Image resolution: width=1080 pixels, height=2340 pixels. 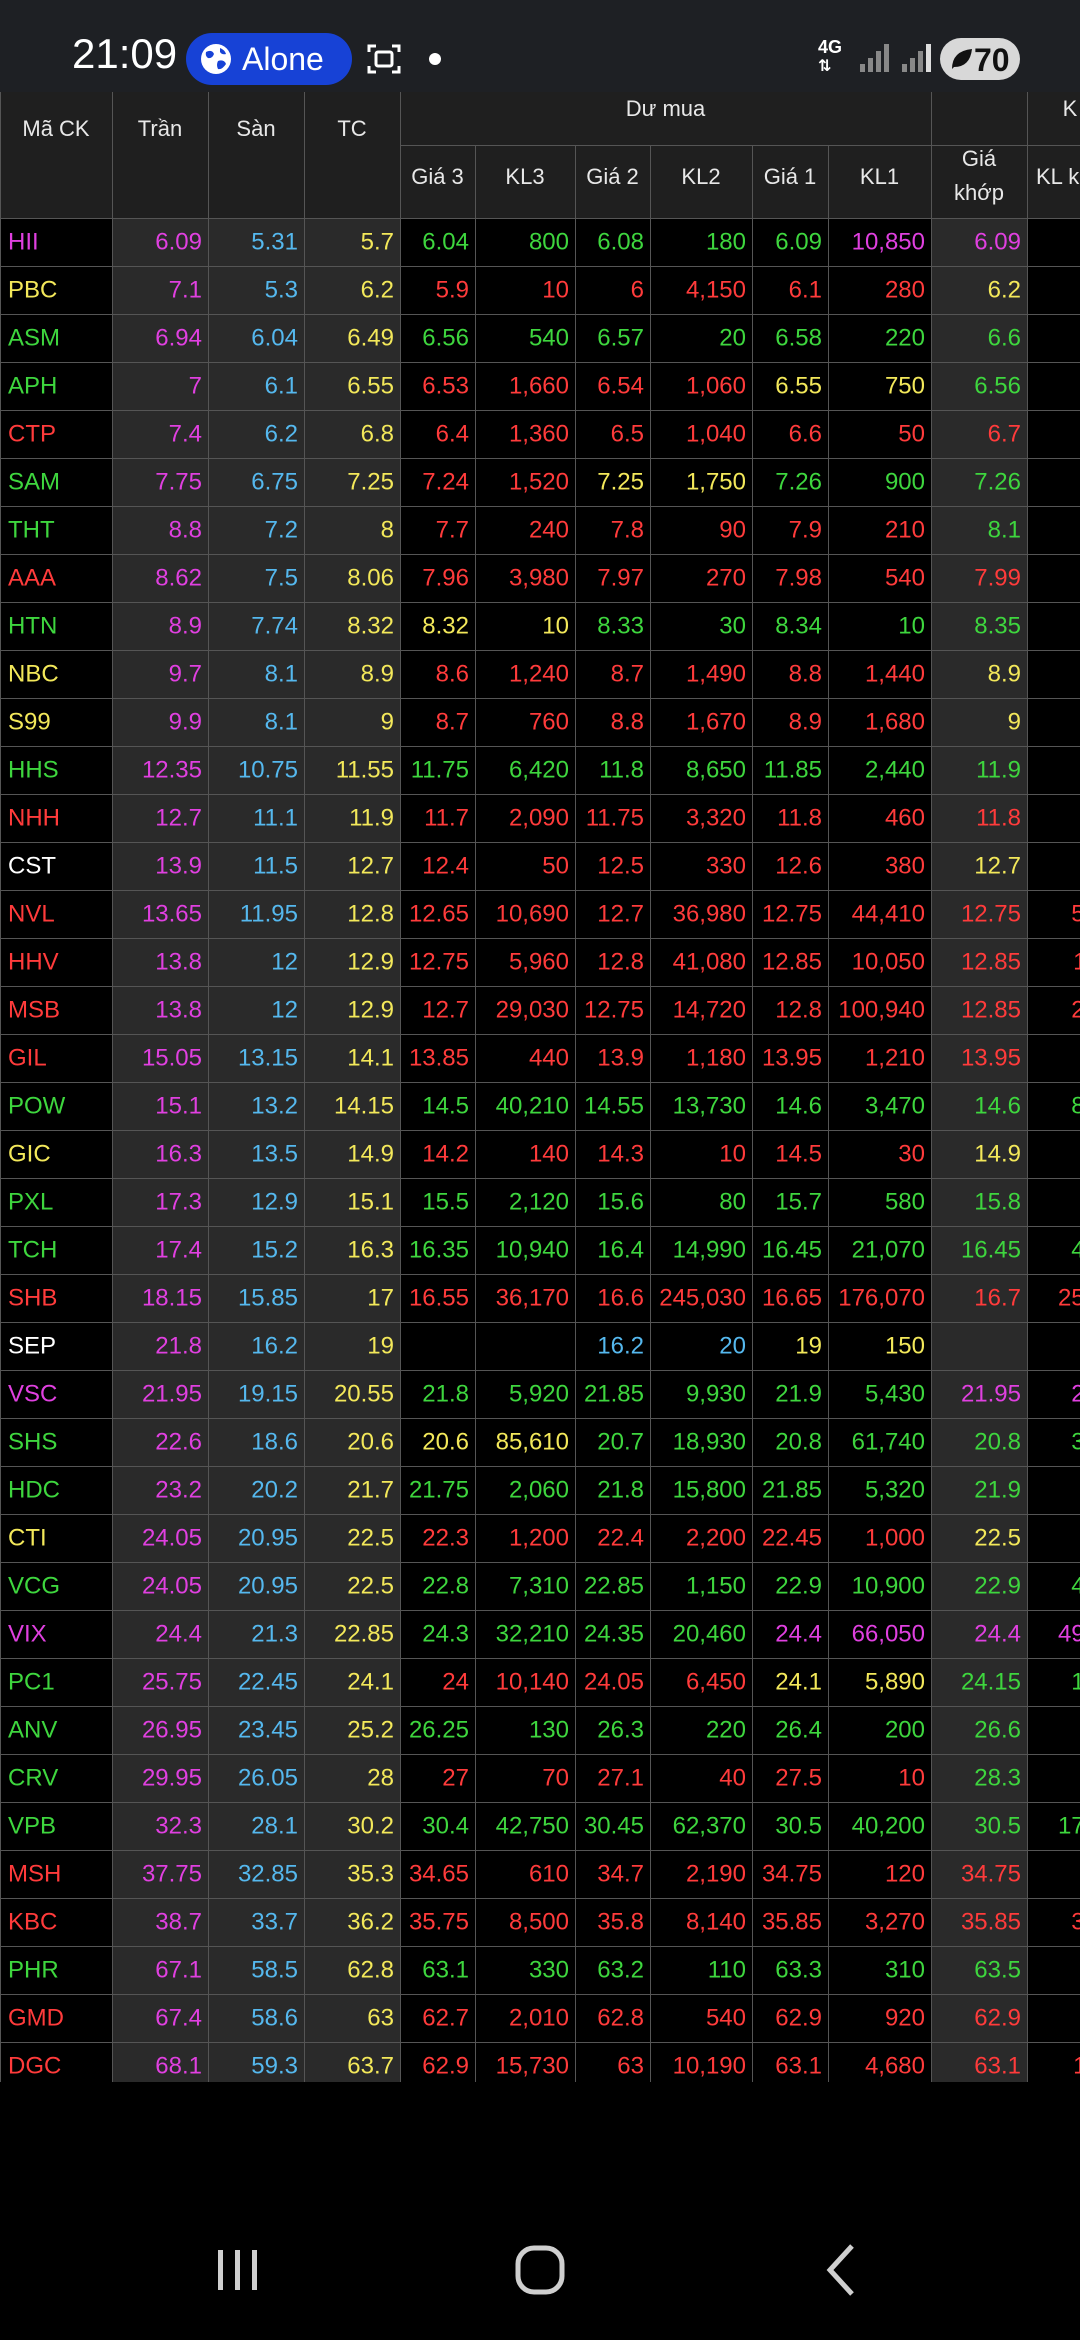 What do you see at coordinates (439, 1489) in the screenshot?
I see `cell-p3: 21.75` at bounding box center [439, 1489].